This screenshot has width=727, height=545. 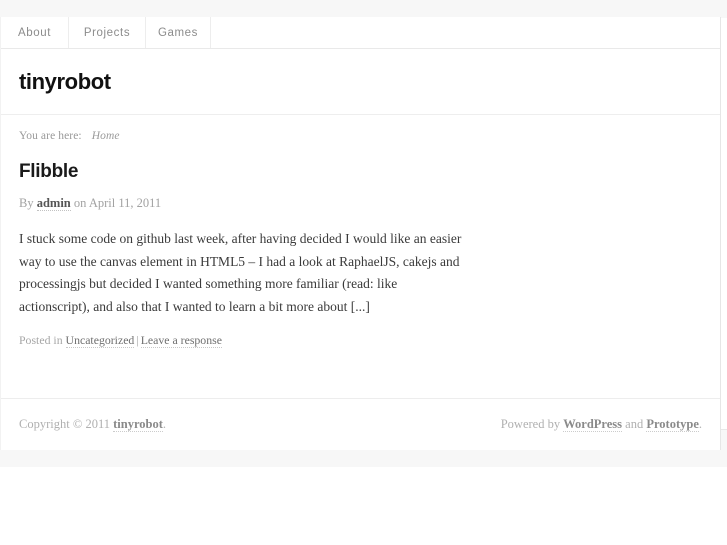 What do you see at coordinates (672, 424) in the screenshot?
I see `footer-theme-link: Prototype` at bounding box center [672, 424].